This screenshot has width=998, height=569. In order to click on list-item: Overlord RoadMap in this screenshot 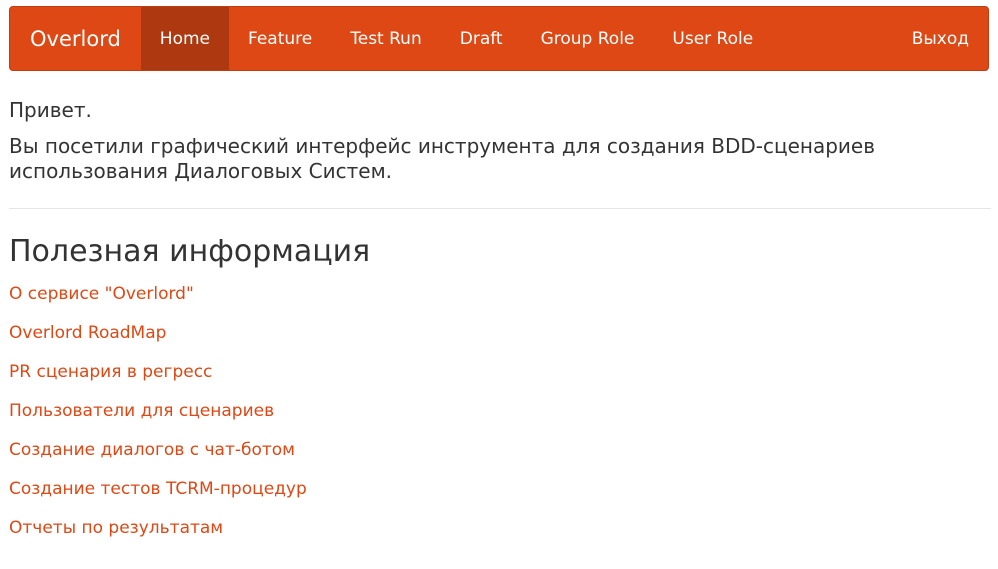, I will do `click(500, 342)`.